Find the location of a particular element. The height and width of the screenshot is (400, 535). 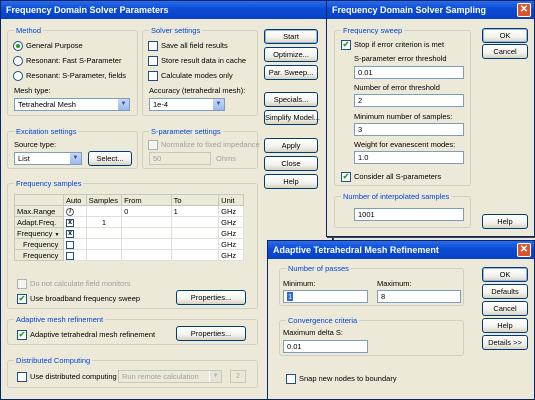

passes-title: Number of passes is located at coordinates (318, 268).